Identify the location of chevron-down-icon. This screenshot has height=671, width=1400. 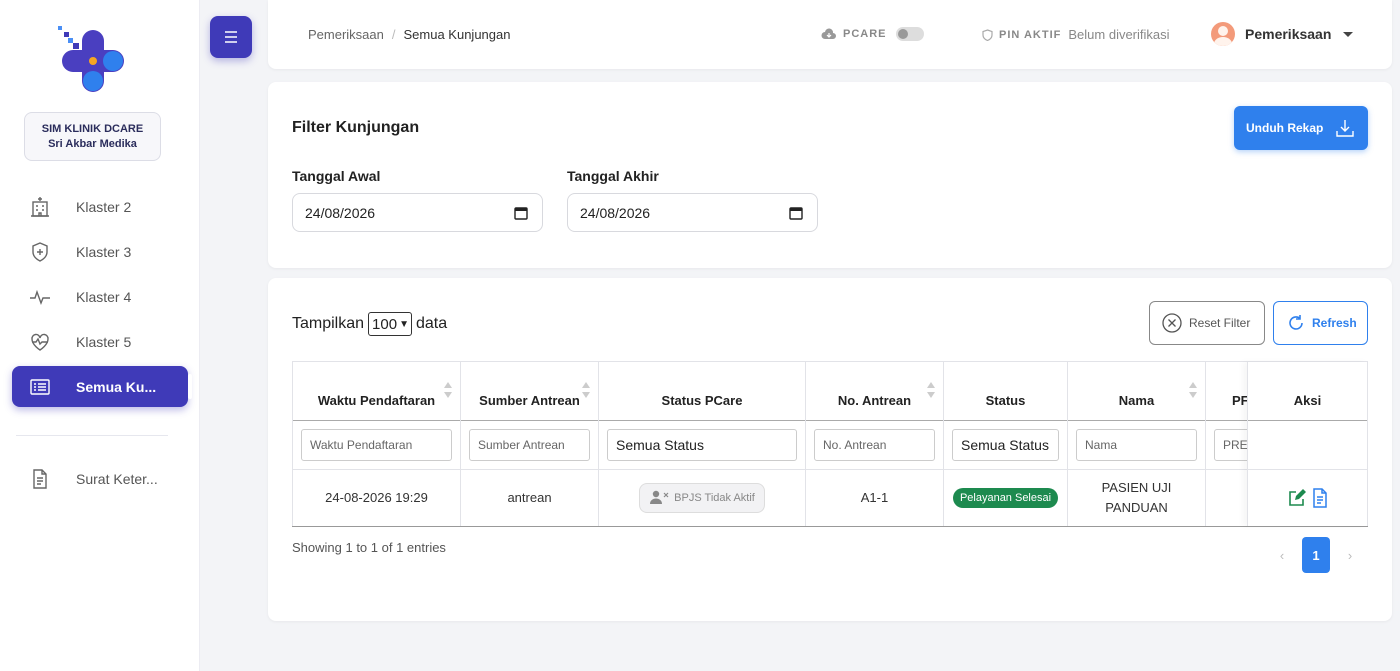
(1348, 34).